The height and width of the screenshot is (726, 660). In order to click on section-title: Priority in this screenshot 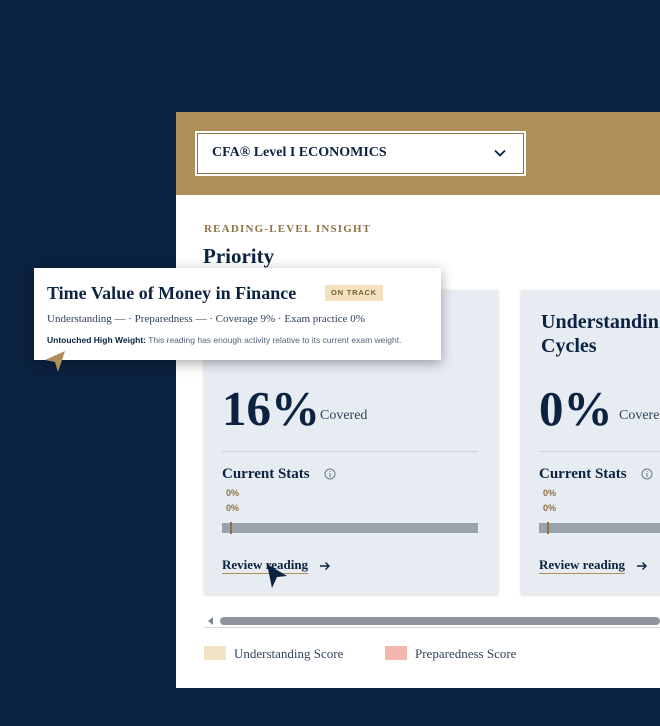, I will do `click(239, 256)`.